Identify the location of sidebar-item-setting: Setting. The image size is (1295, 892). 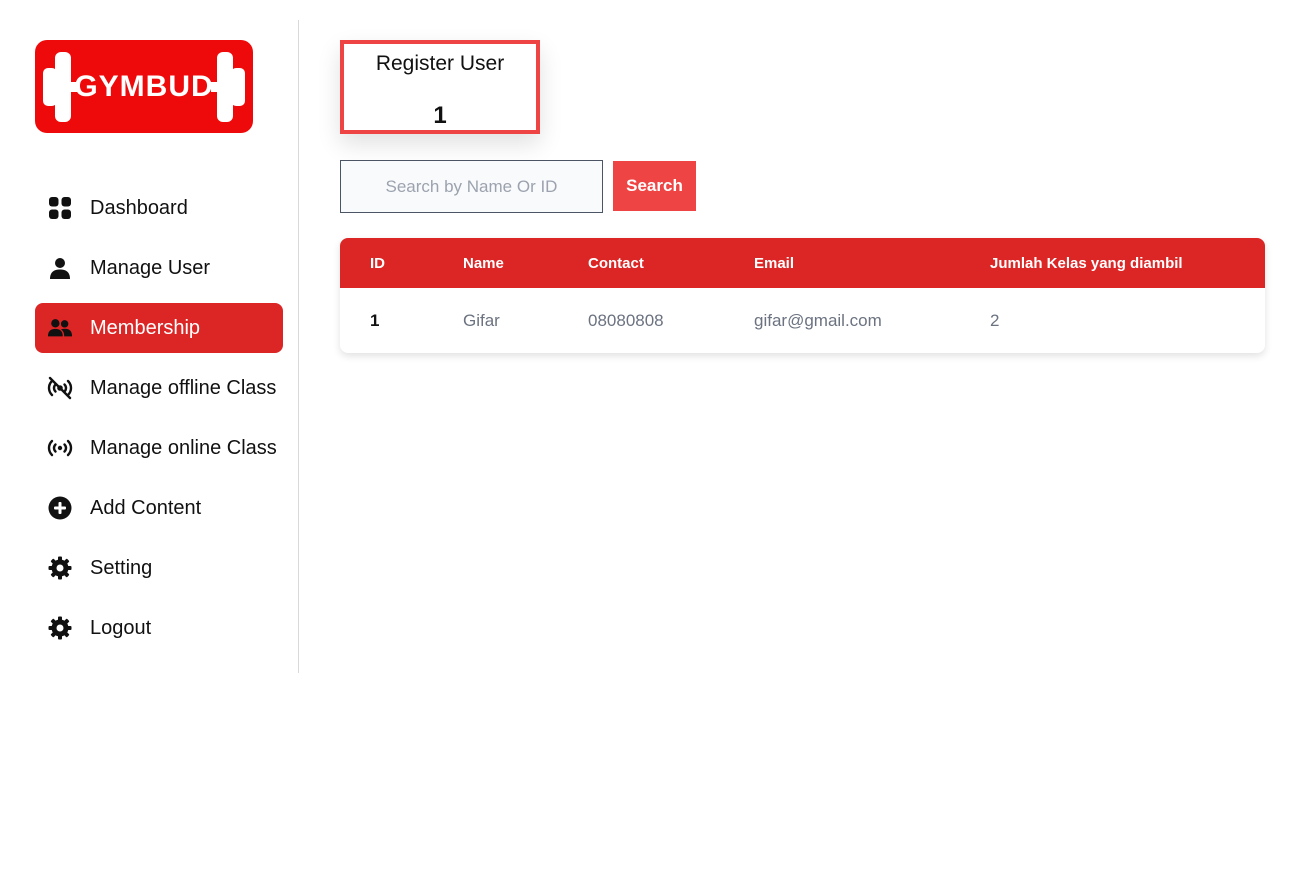
(159, 568).